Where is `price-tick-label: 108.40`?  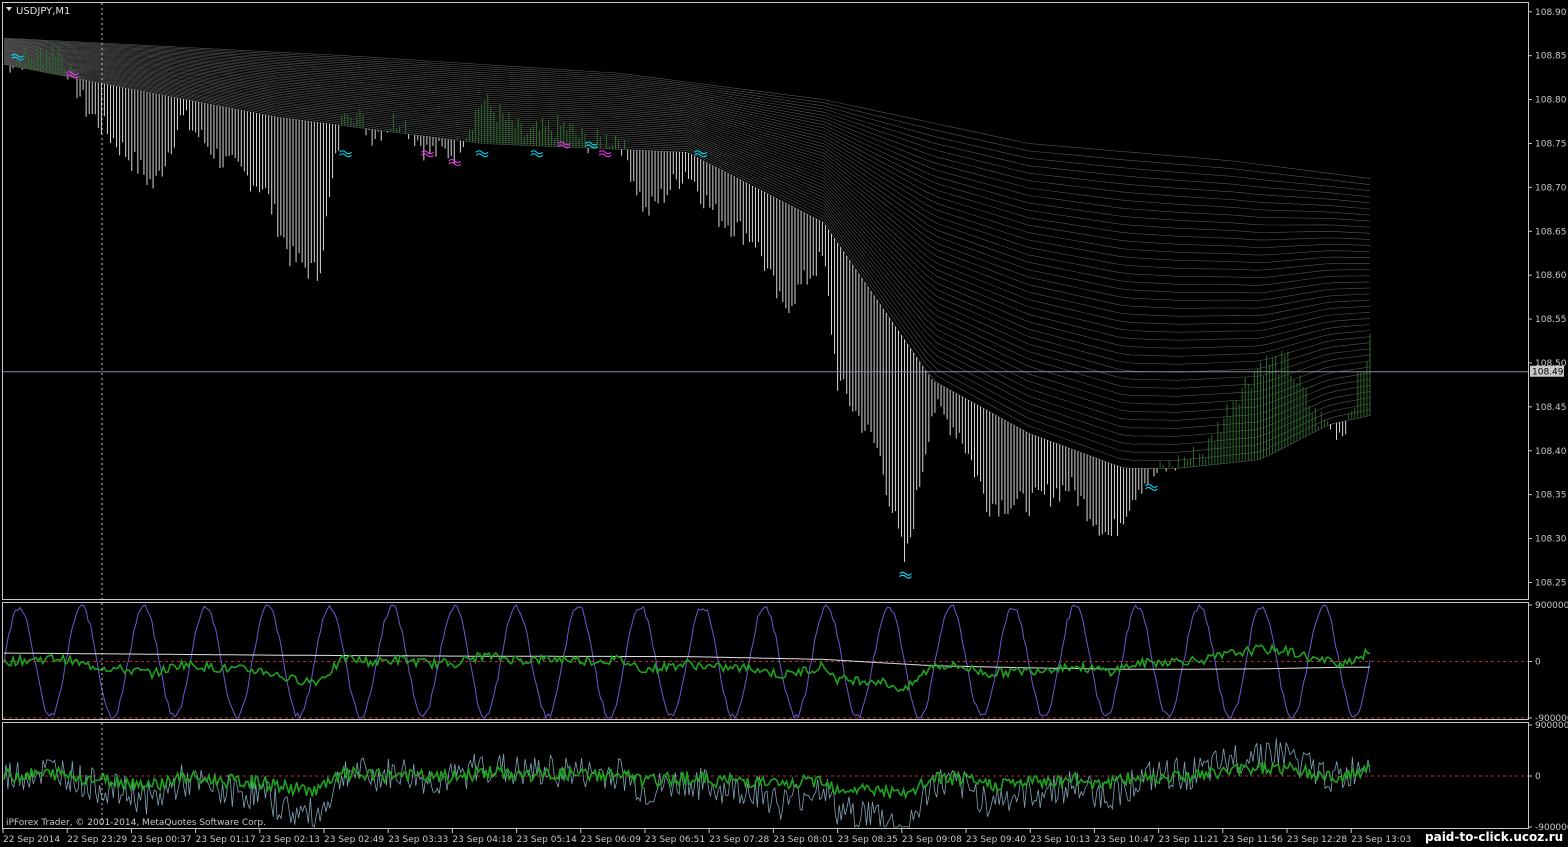
price-tick-label: 108.40 is located at coordinates (1551, 452).